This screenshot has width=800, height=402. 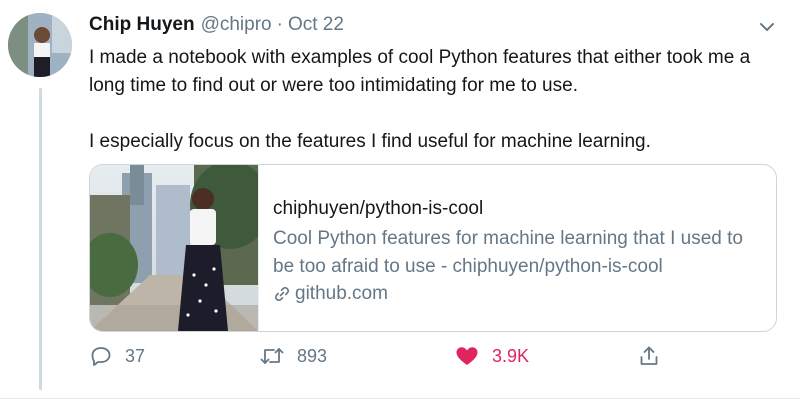 I want to click on thread-line, so click(x=40, y=239).